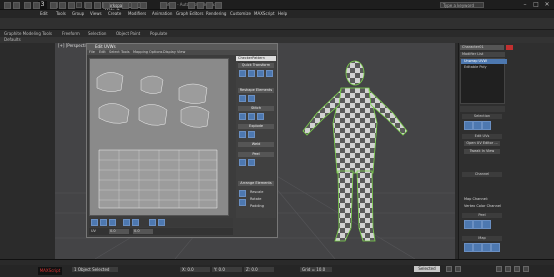 The width and height of the screenshot is (554, 277). Describe the element at coordinates (482, 47) in the screenshot. I see `object-name-field: Character01` at that location.